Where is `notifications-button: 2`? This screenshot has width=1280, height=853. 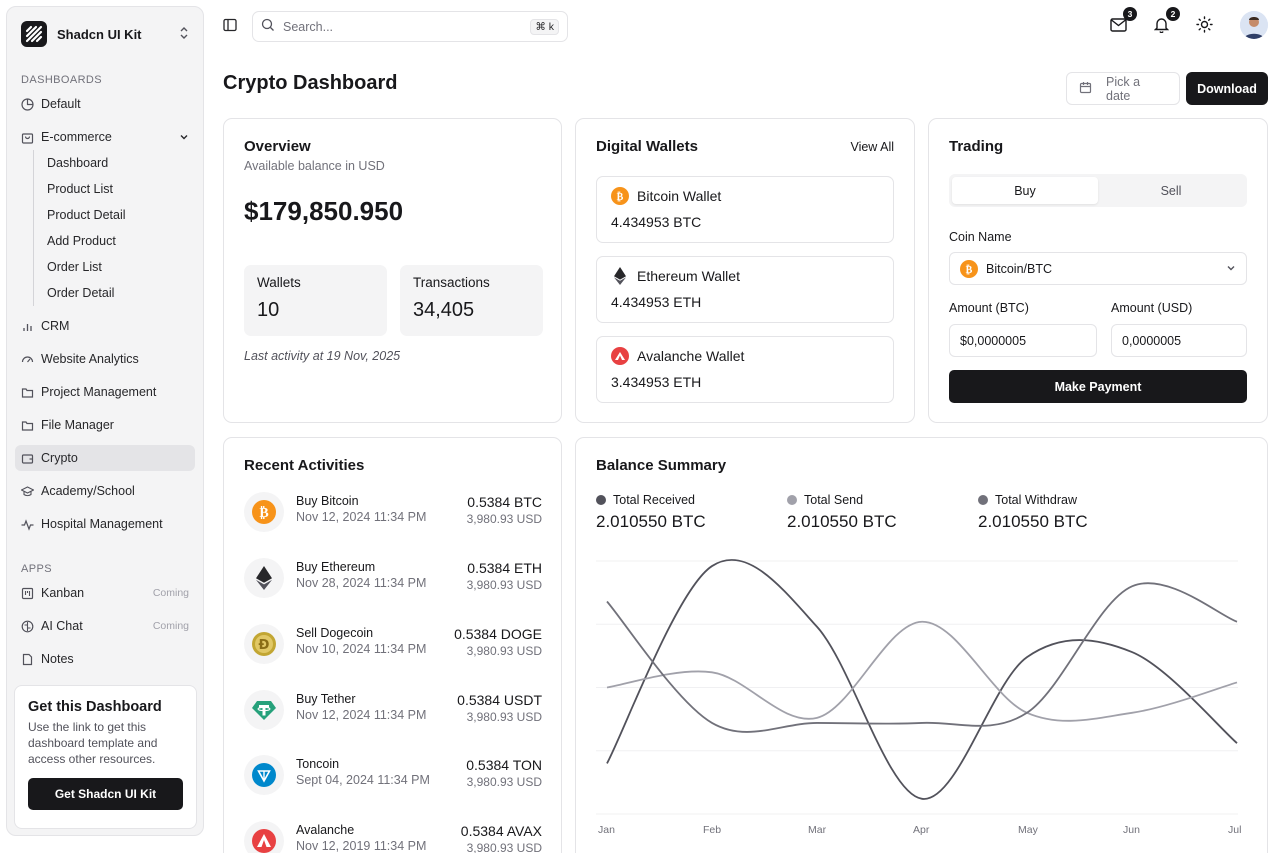
notifications-button: 2 is located at coordinates (1165, 21).